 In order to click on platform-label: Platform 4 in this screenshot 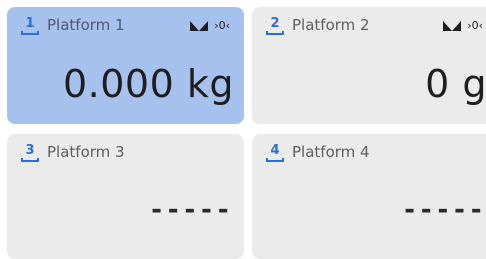, I will do `click(331, 152)`.